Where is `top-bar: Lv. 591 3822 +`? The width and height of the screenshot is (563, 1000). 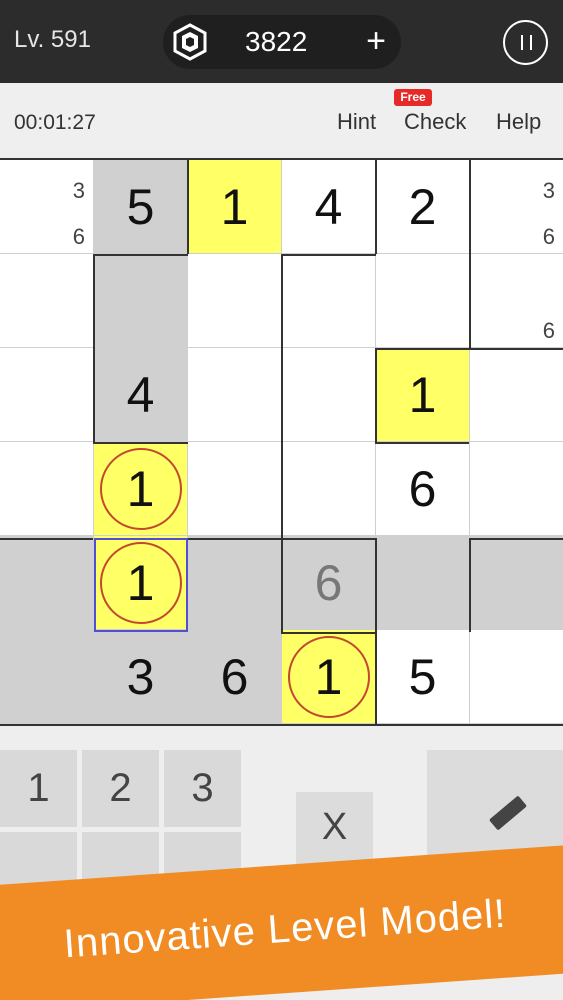 top-bar: Lv. 591 3822 + is located at coordinates (281, 41).